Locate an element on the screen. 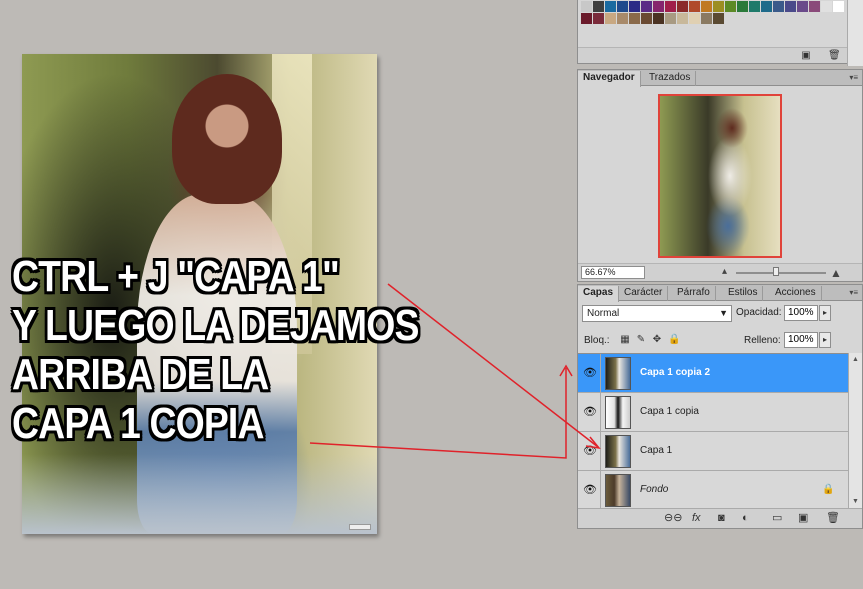  arrow-line is located at coordinates (438, 413).